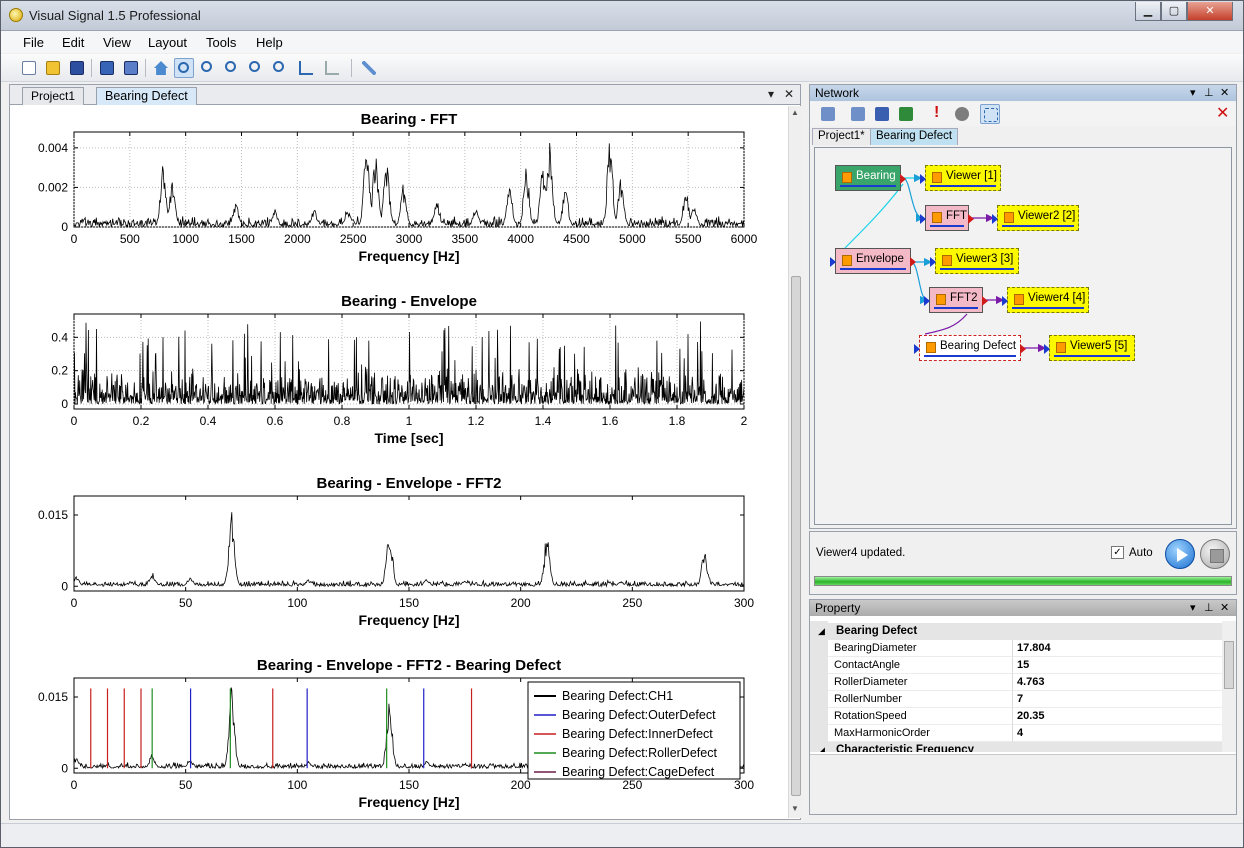 The height and width of the screenshot is (848, 1244). What do you see at coordinates (33, 42) in the screenshot?
I see `menu-file: File` at bounding box center [33, 42].